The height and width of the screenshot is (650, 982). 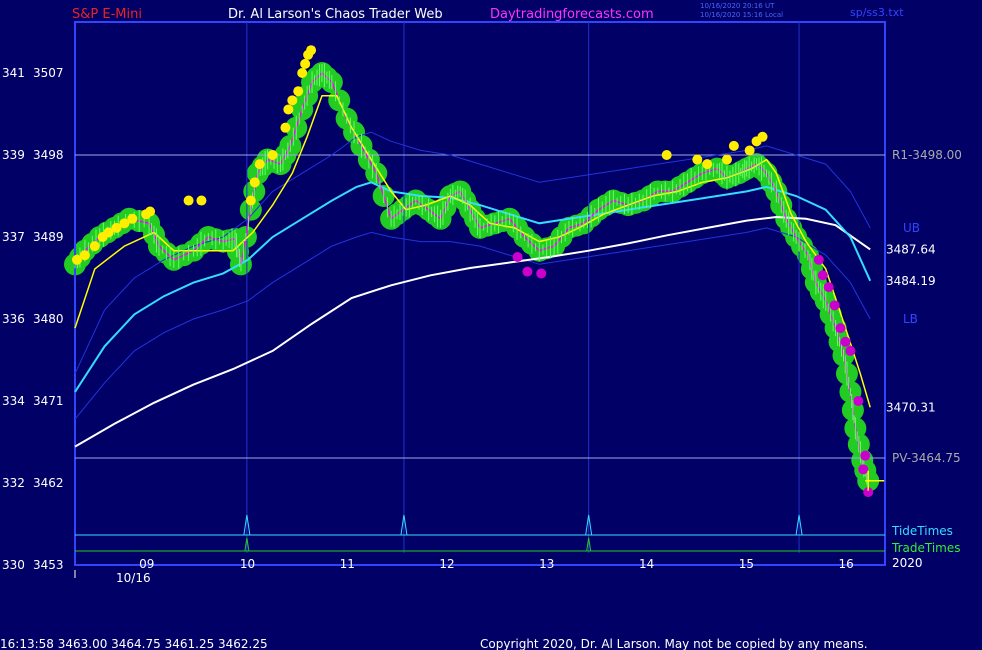 What do you see at coordinates (13, 237) in the screenshot?
I see `y-tick-left: 337` at bounding box center [13, 237].